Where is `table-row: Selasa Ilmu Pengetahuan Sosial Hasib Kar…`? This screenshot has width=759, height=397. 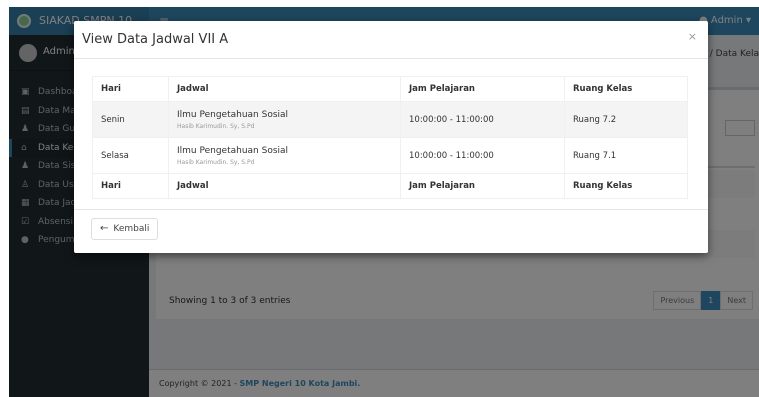 table-row: Selasa Ilmu Pengetahuan Sosial Hasib Kar… is located at coordinates (390, 155).